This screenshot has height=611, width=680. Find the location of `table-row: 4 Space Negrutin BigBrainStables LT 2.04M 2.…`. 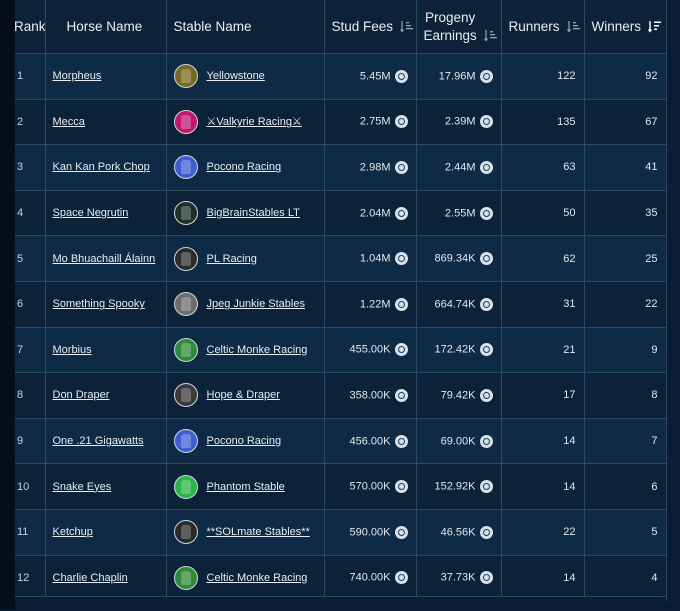

table-row: 4 Space Negrutin BigBrainStables LT 2.04M 2.… is located at coordinates (341, 213).